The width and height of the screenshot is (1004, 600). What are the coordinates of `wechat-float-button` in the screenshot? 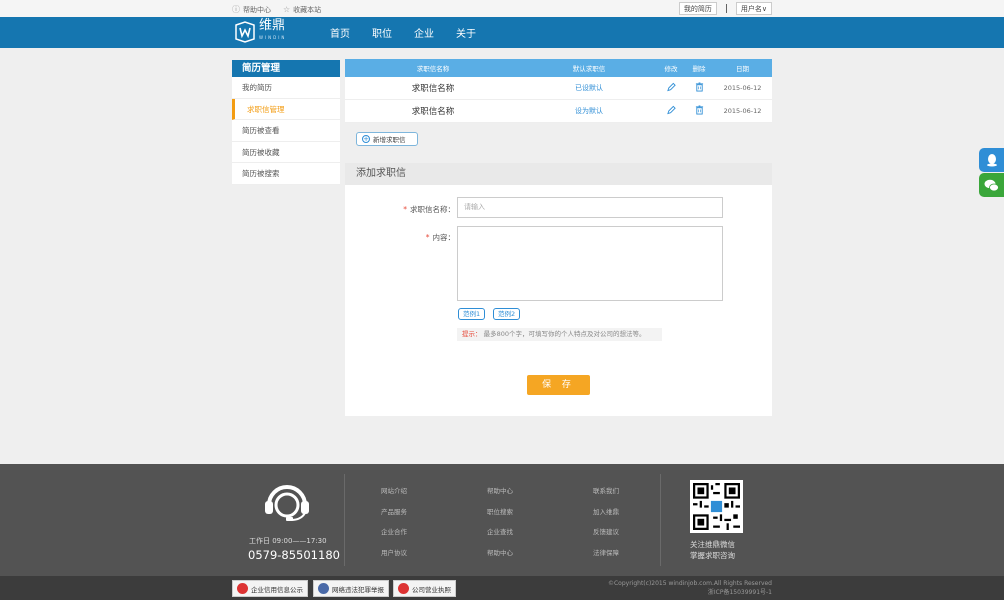 It's located at (991, 185).